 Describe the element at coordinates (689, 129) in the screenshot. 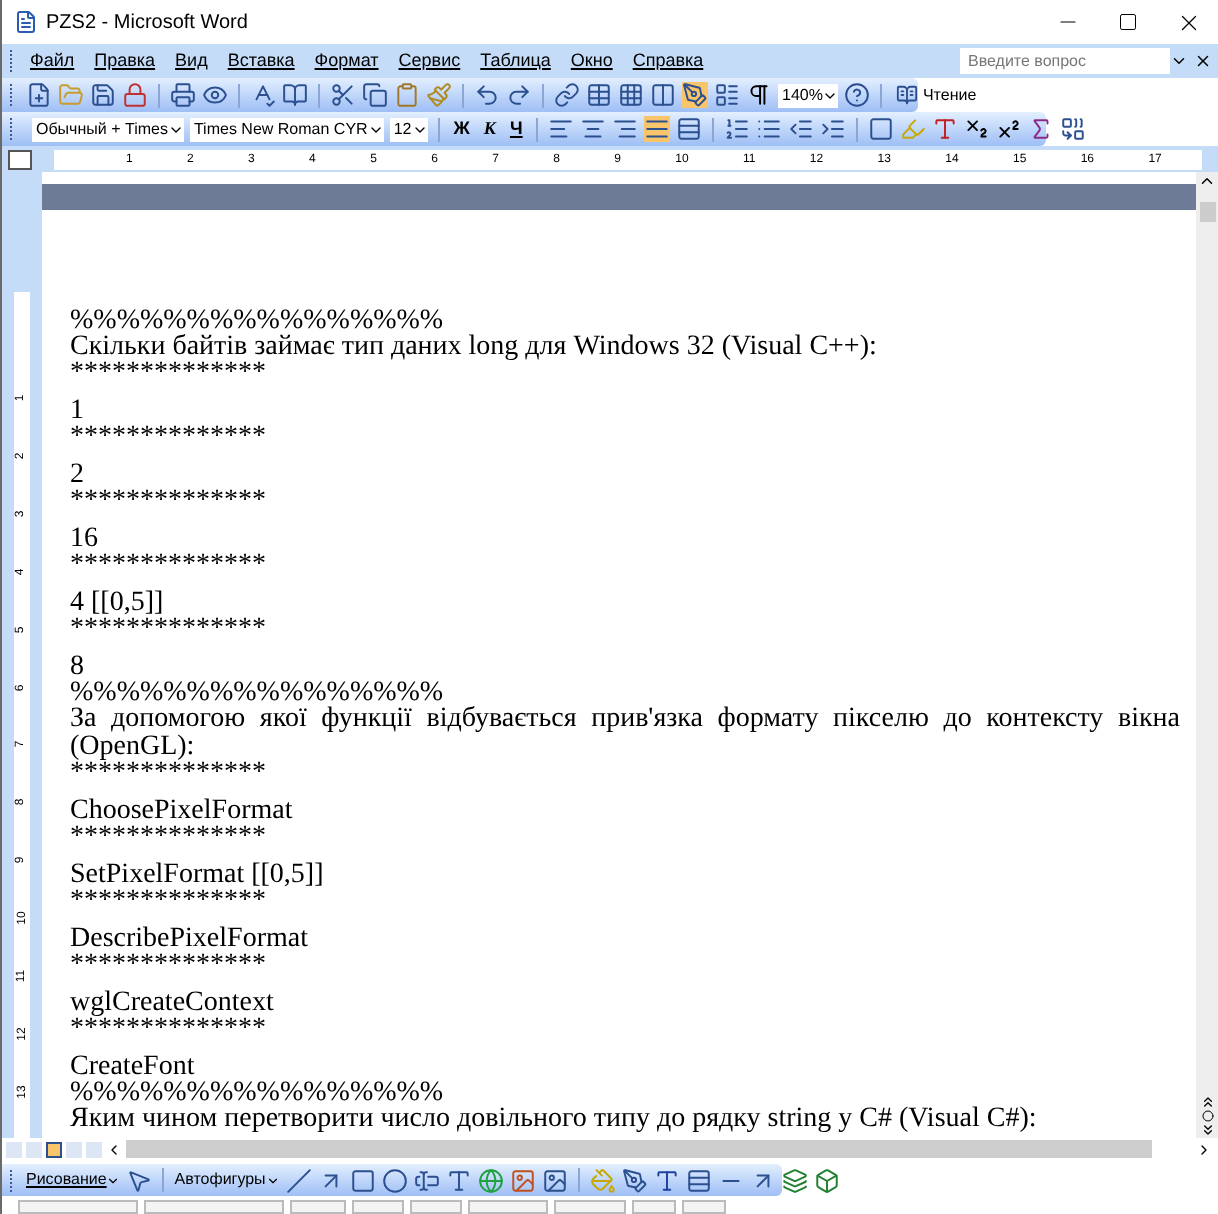

I see `line-spacing-icon` at that location.